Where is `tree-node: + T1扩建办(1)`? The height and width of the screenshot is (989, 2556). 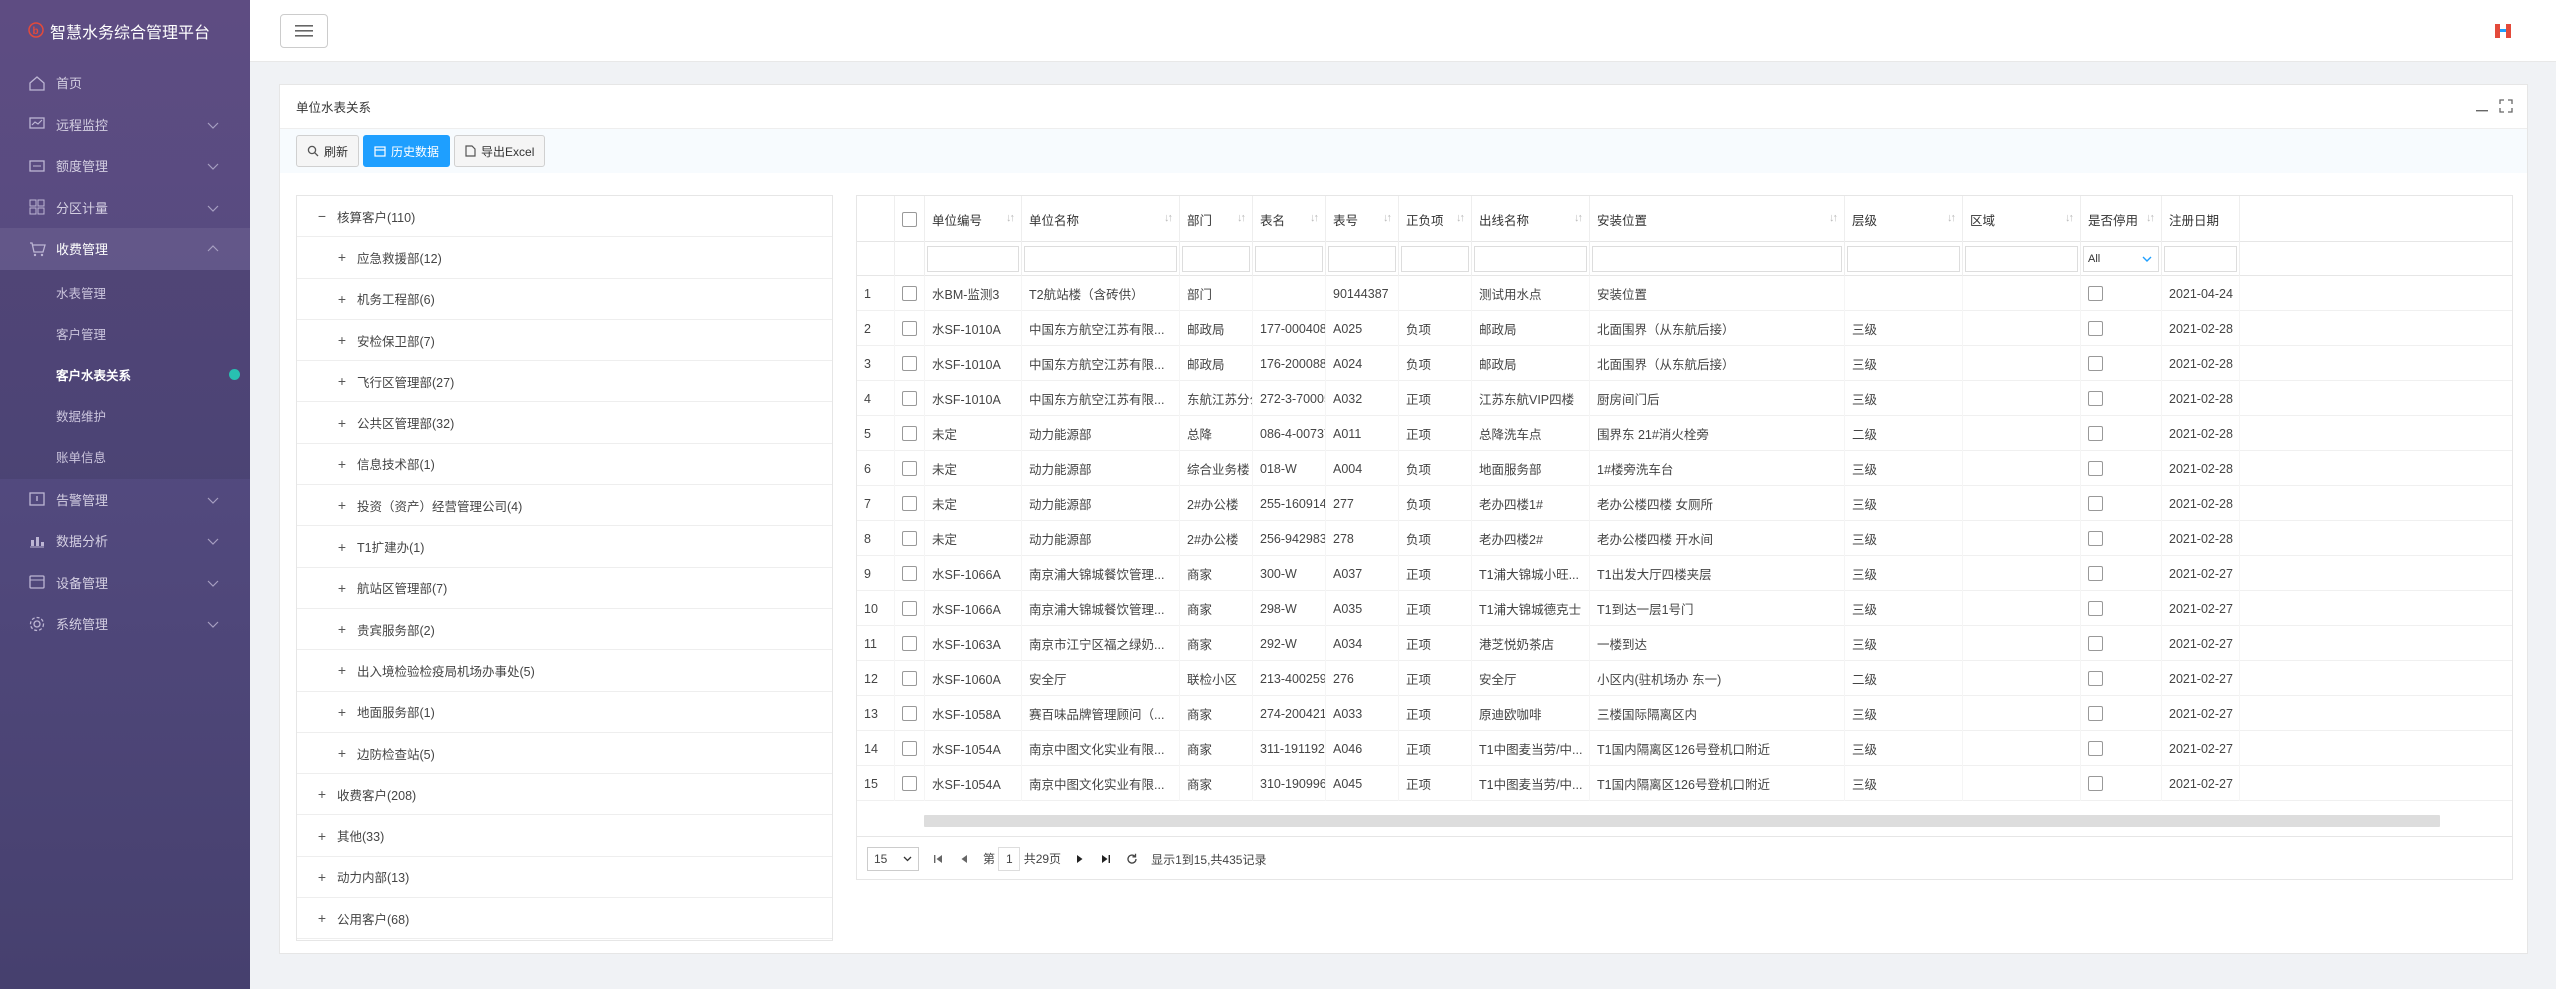
tree-node: + T1扩建办(1) is located at coordinates (564, 547).